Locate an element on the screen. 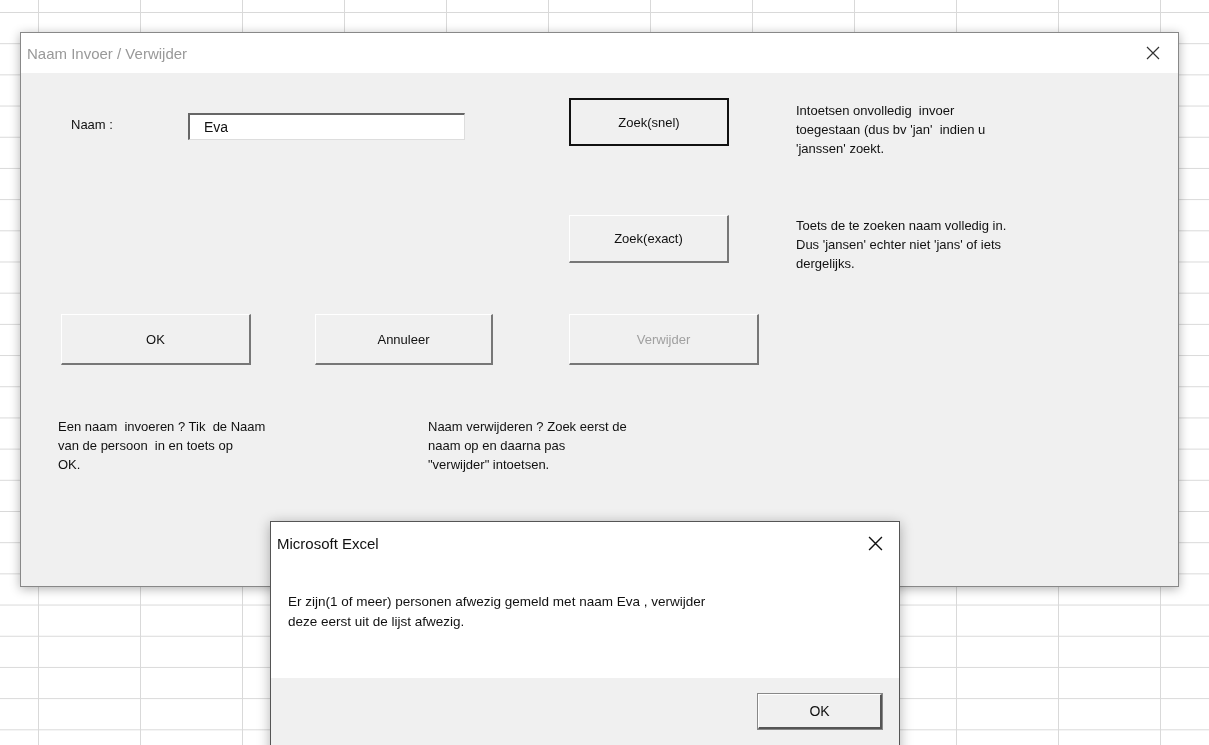  help-text: Toets de te zoeken naam volledig in. Dus 'jansen' echter niet 'jans' of iets dergelijks. is located at coordinates (901, 245).